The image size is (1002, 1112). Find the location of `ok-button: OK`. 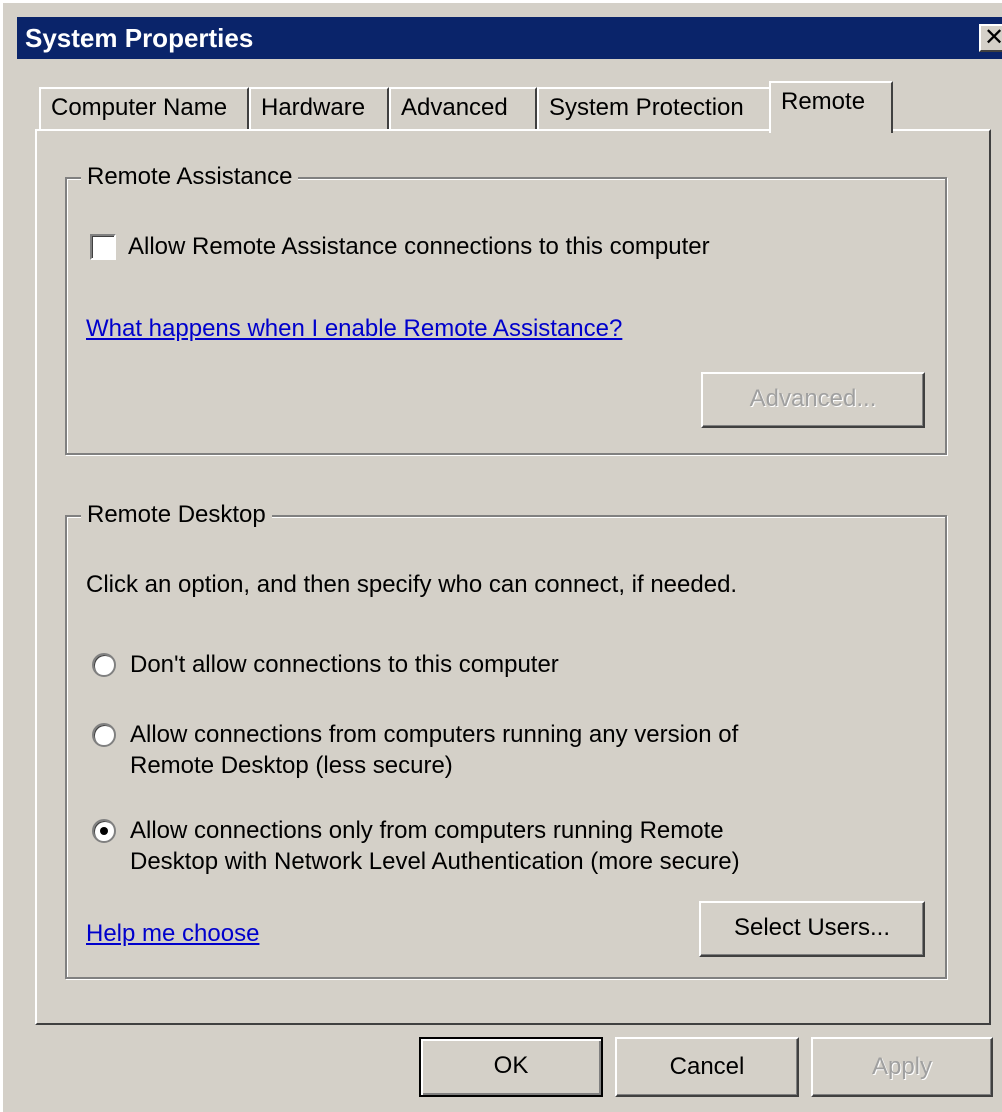

ok-button: OK is located at coordinates (511, 1067).